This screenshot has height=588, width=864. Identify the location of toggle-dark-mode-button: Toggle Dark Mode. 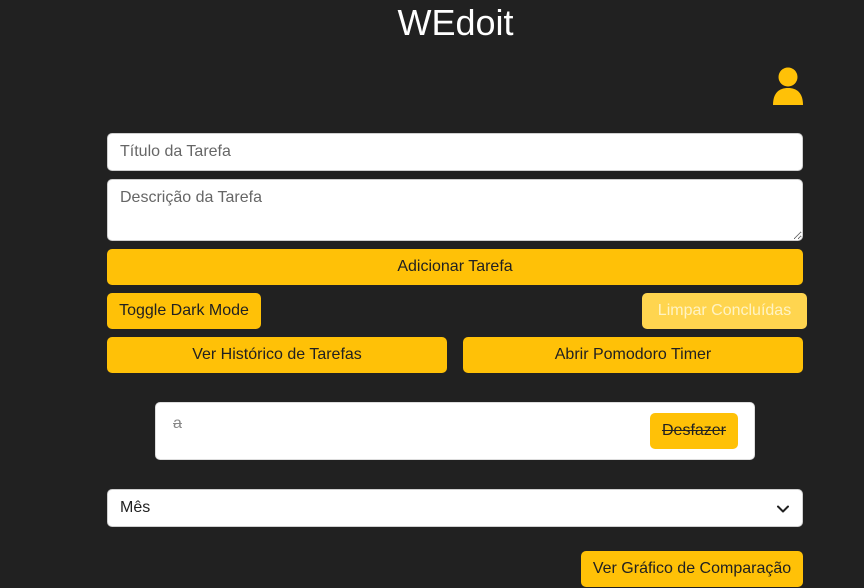
(184, 311).